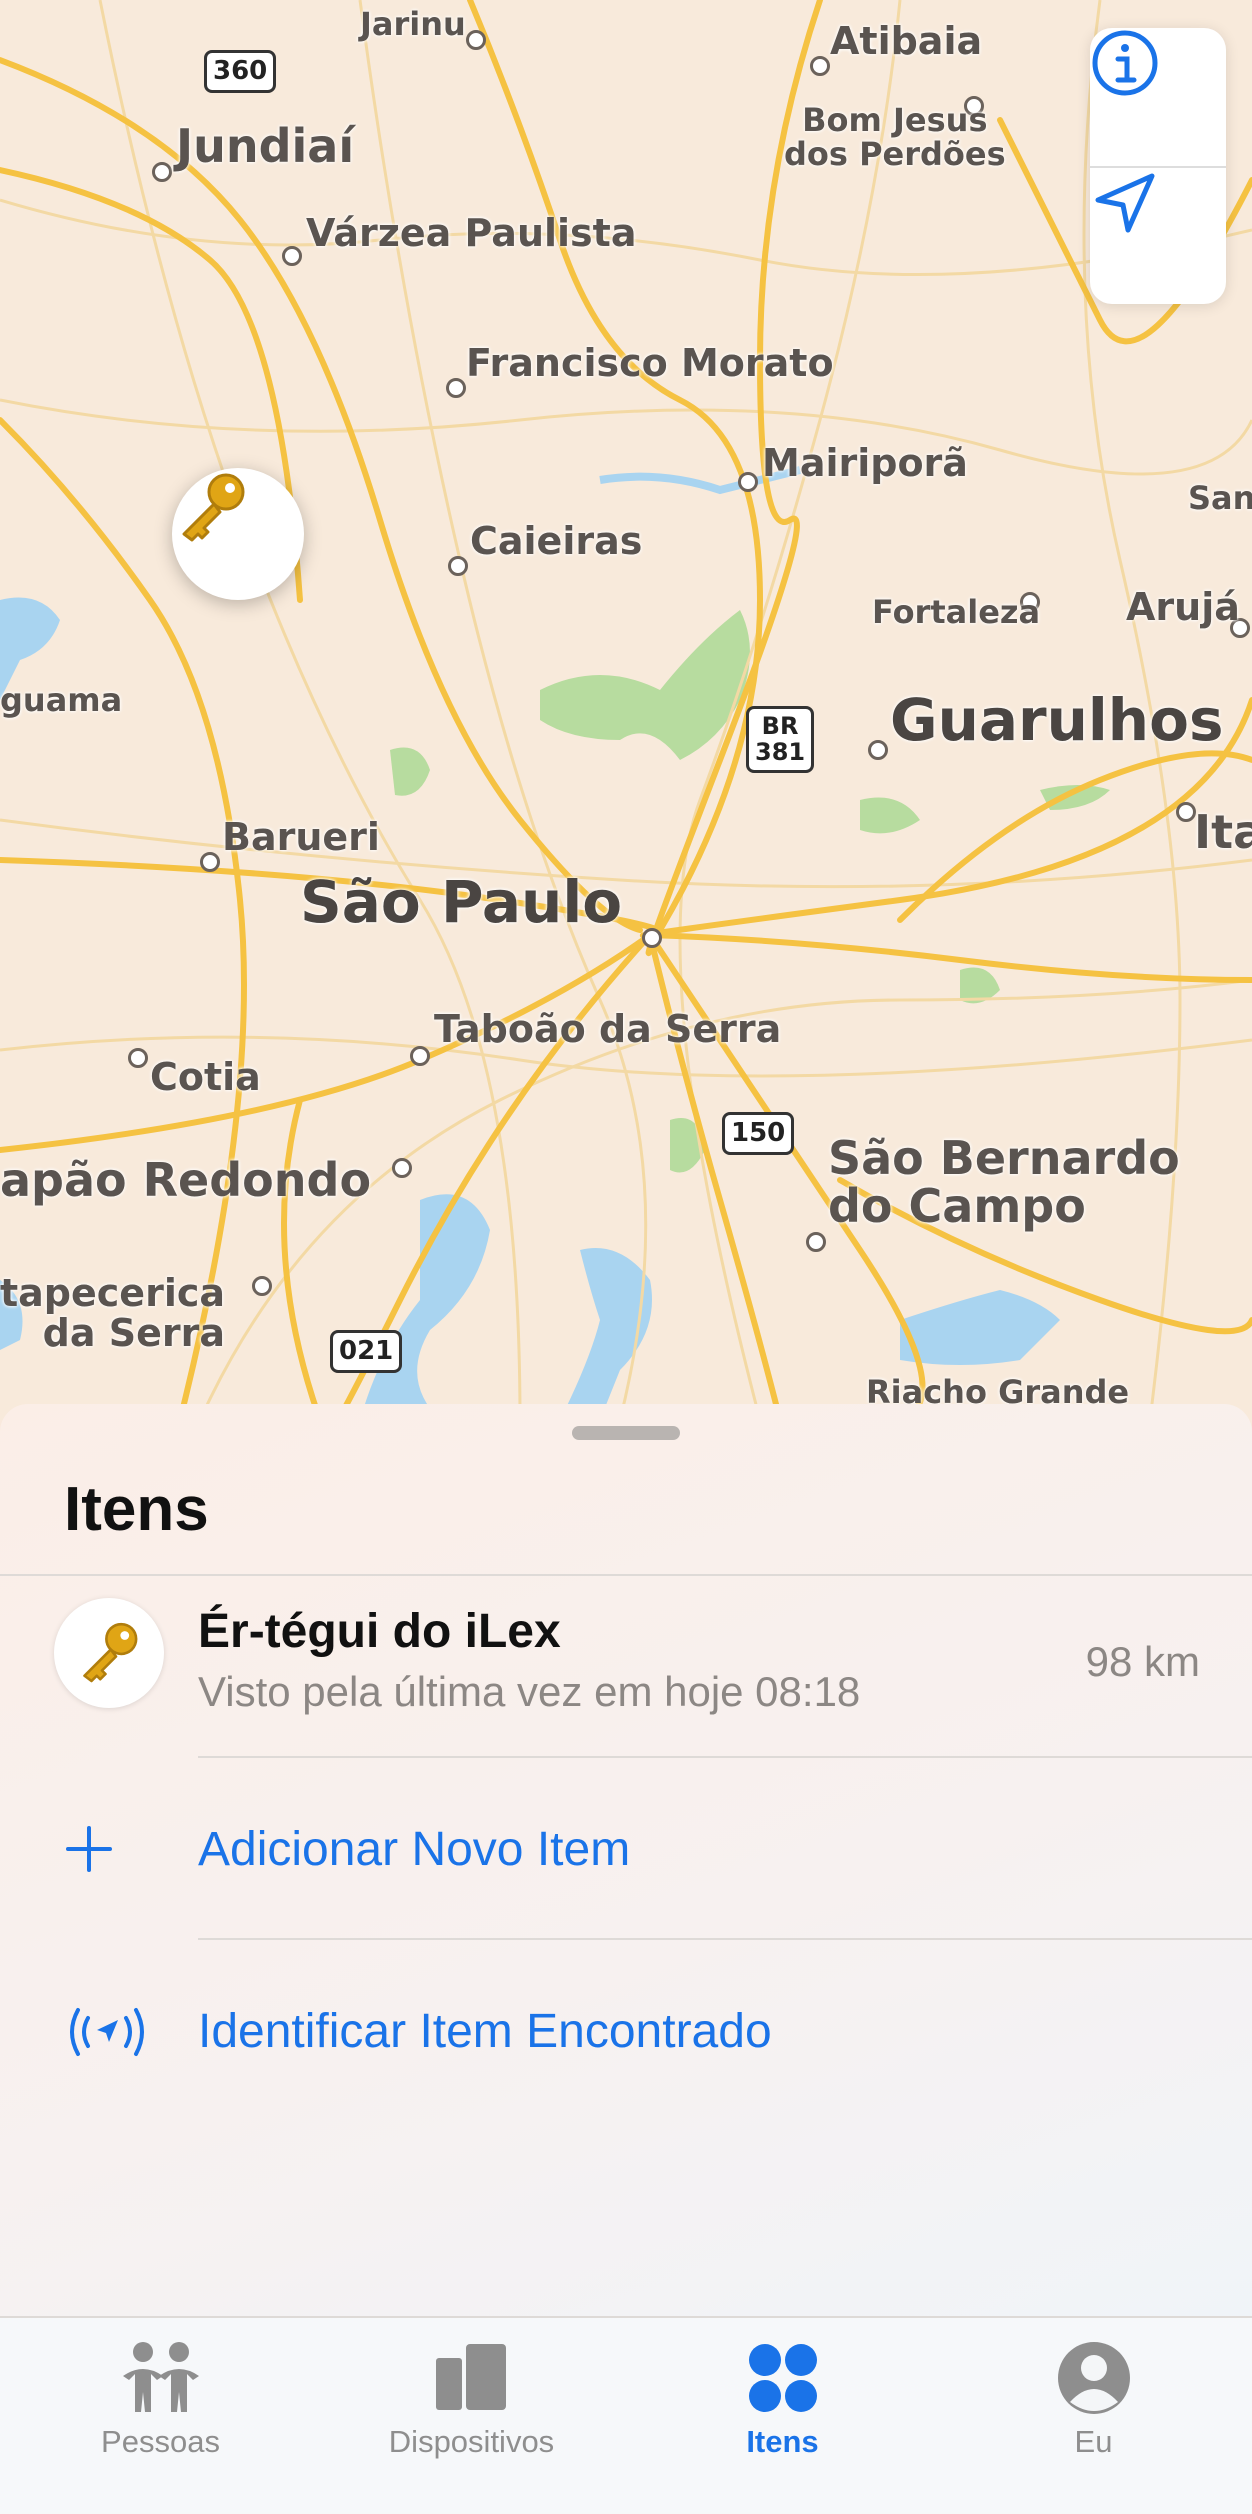 This screenshot has width=1252, height=2514. What do you see at coordinates (782, 2441) in the screenshot?
I see `tab-label: Itens` at bounding box center [782, 2441].